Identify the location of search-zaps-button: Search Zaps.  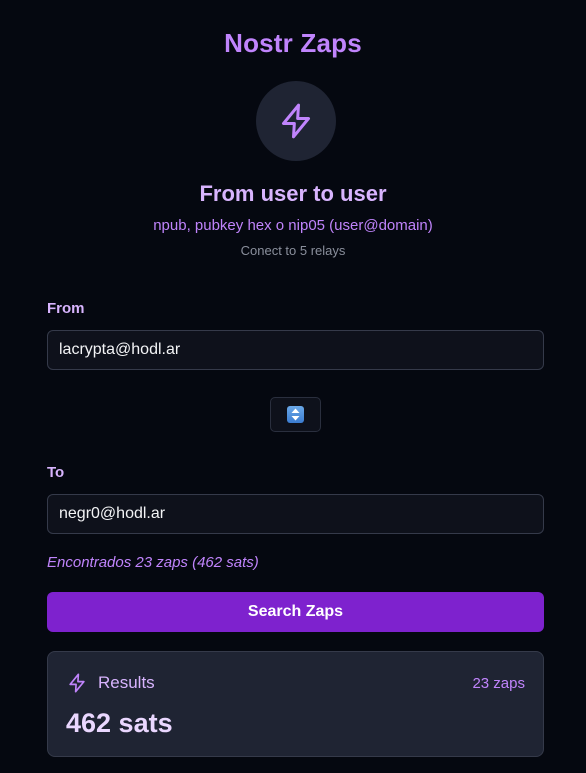
(295, 612).